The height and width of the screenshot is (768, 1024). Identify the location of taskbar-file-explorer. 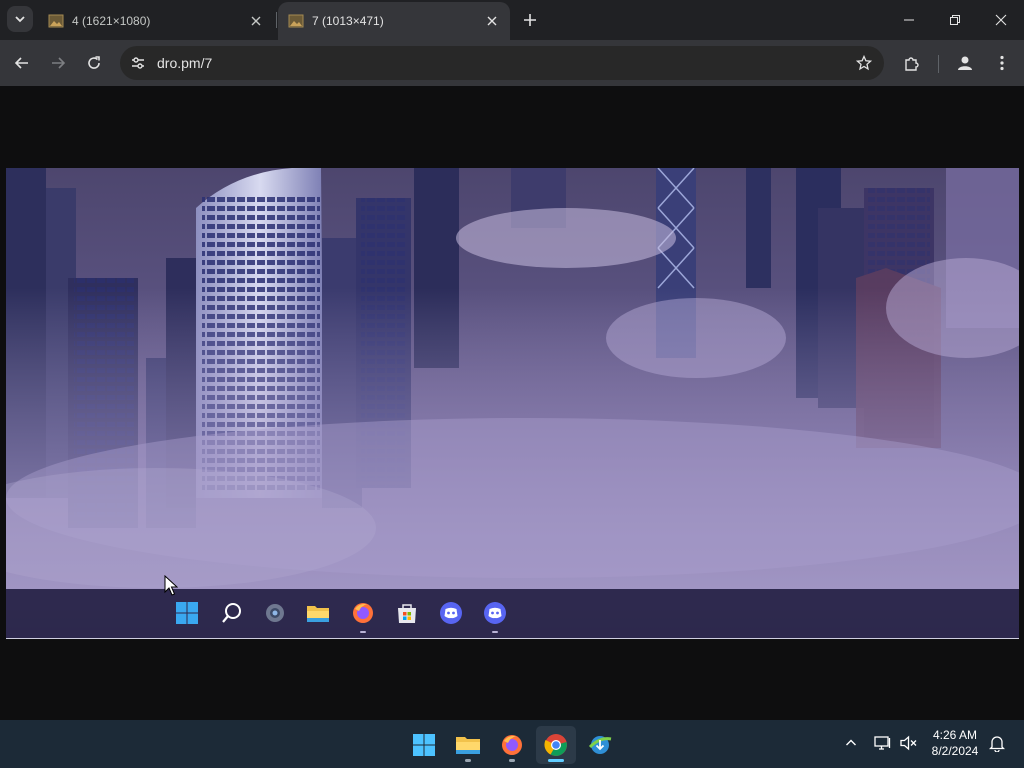
(468, 745).